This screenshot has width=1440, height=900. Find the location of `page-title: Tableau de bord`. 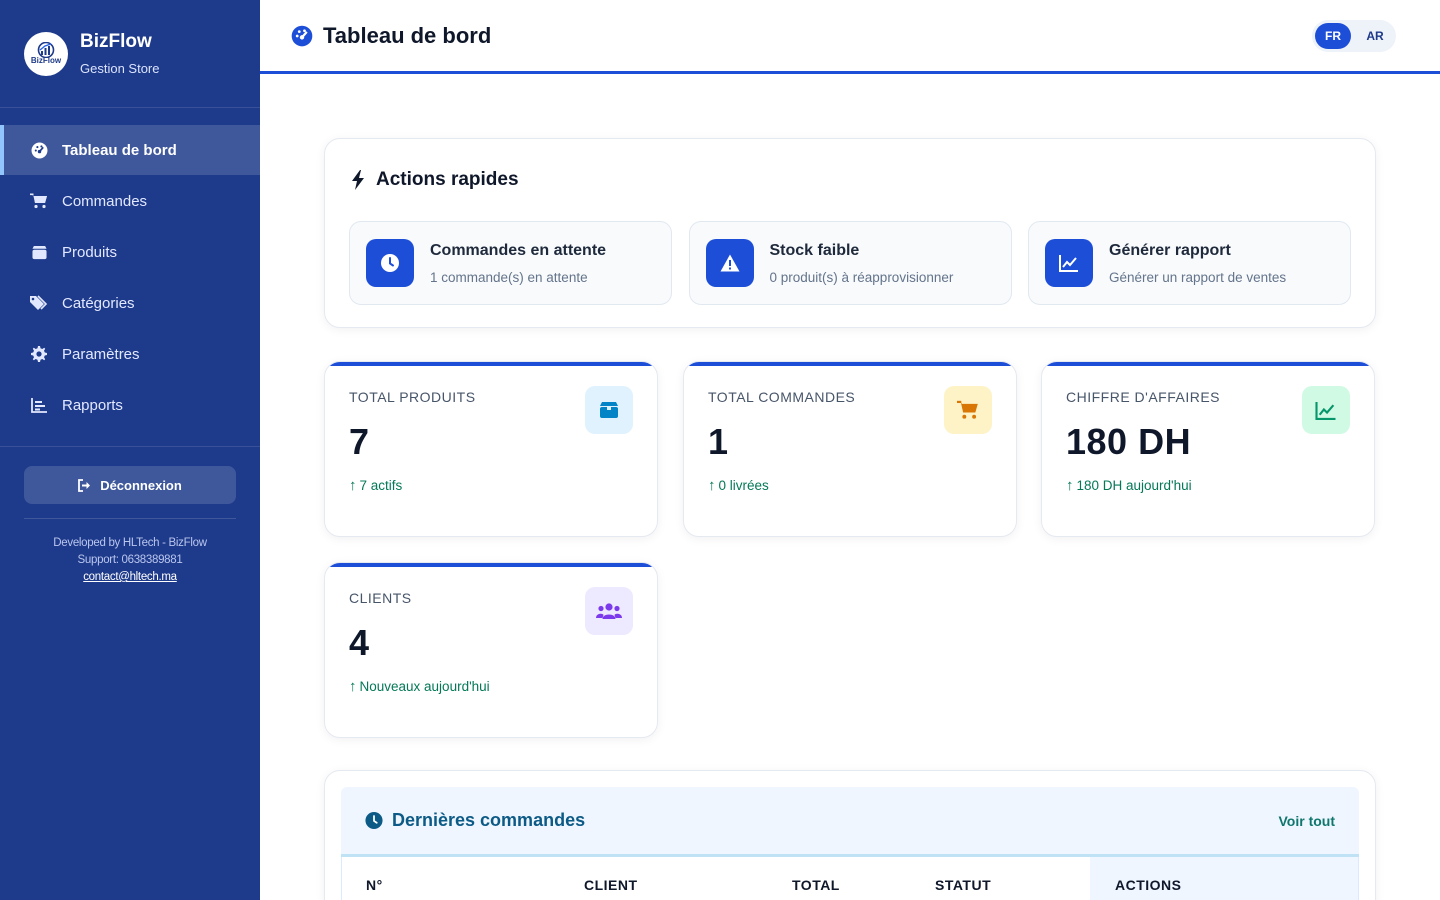

page-title: Tableau de bord is located at coordinates (407, 35).